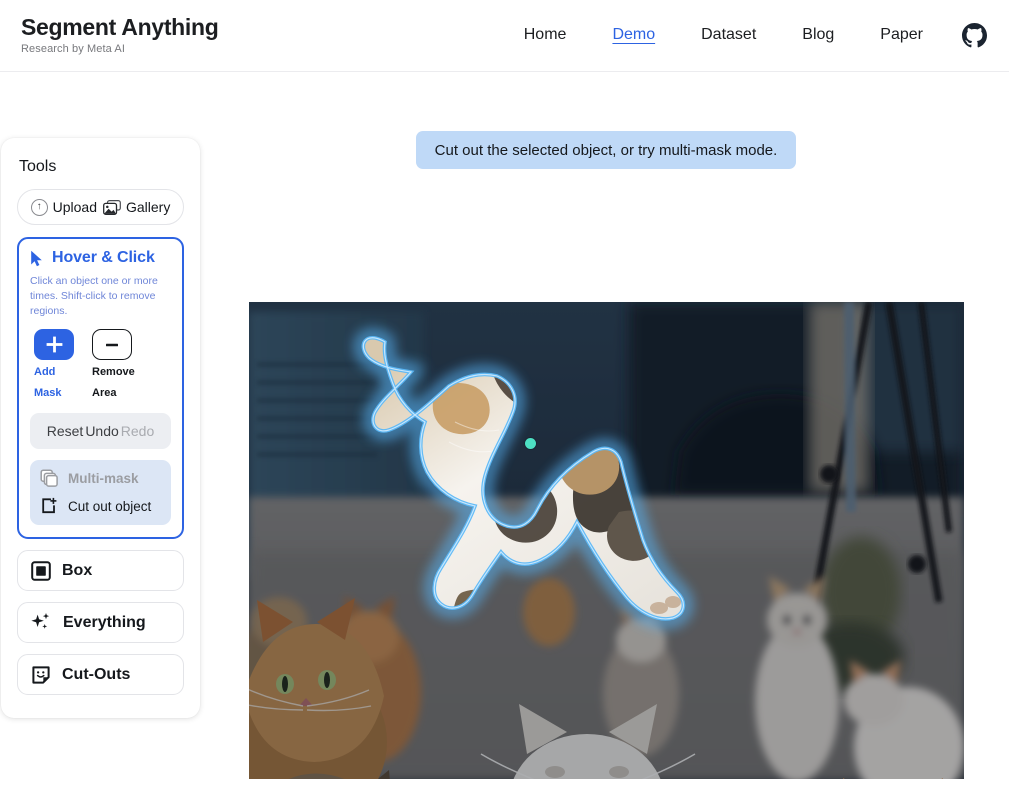 This screenshot has height=792, width=1009. What do you see at coordinates (901, 35) in the screenshot?
I see `nav-item-paper: Paper` at bounding box center [901, 35].